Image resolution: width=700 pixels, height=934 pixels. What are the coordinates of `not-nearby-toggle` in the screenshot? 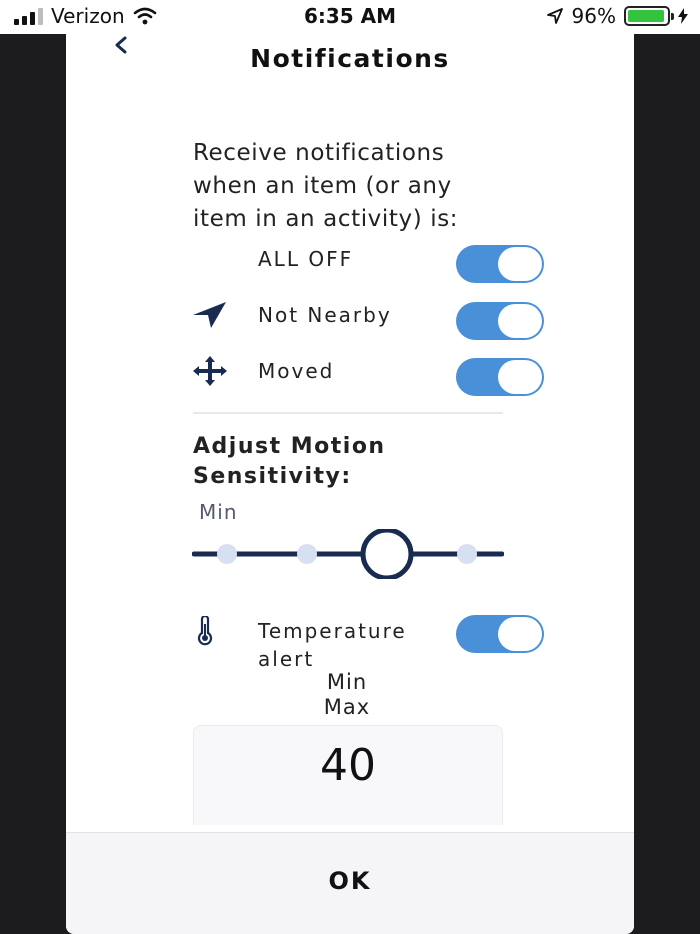 It's located at (500, 321).